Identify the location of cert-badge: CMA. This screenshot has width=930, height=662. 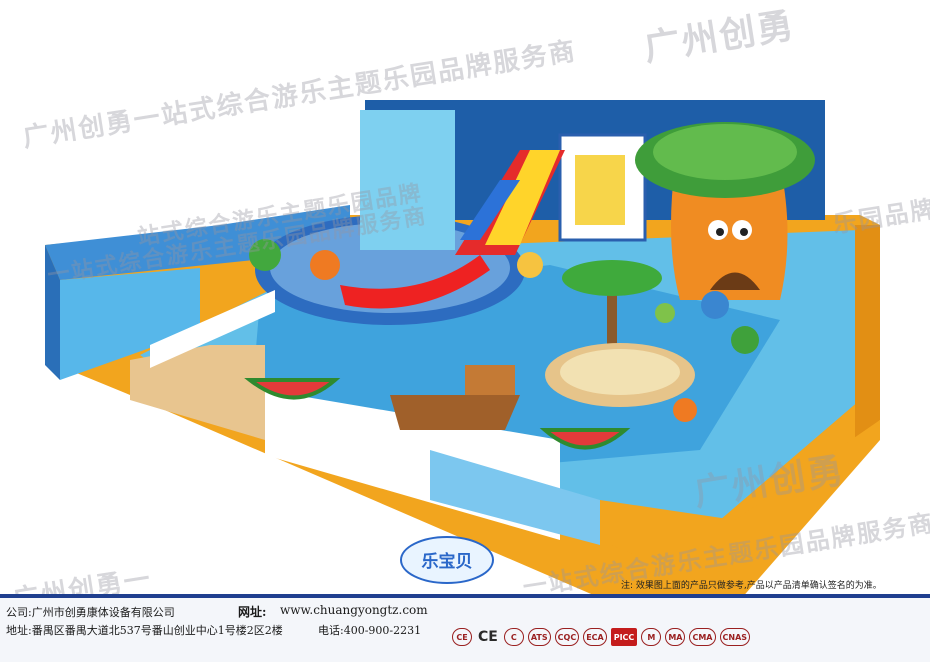
(702, 637).